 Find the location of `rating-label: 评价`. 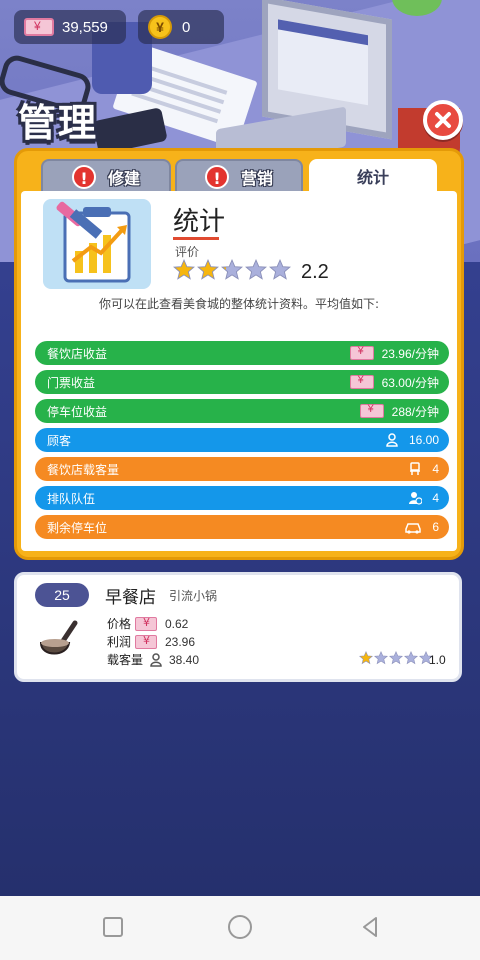

rating-label: 评价 is located at coordinates (187, 252).